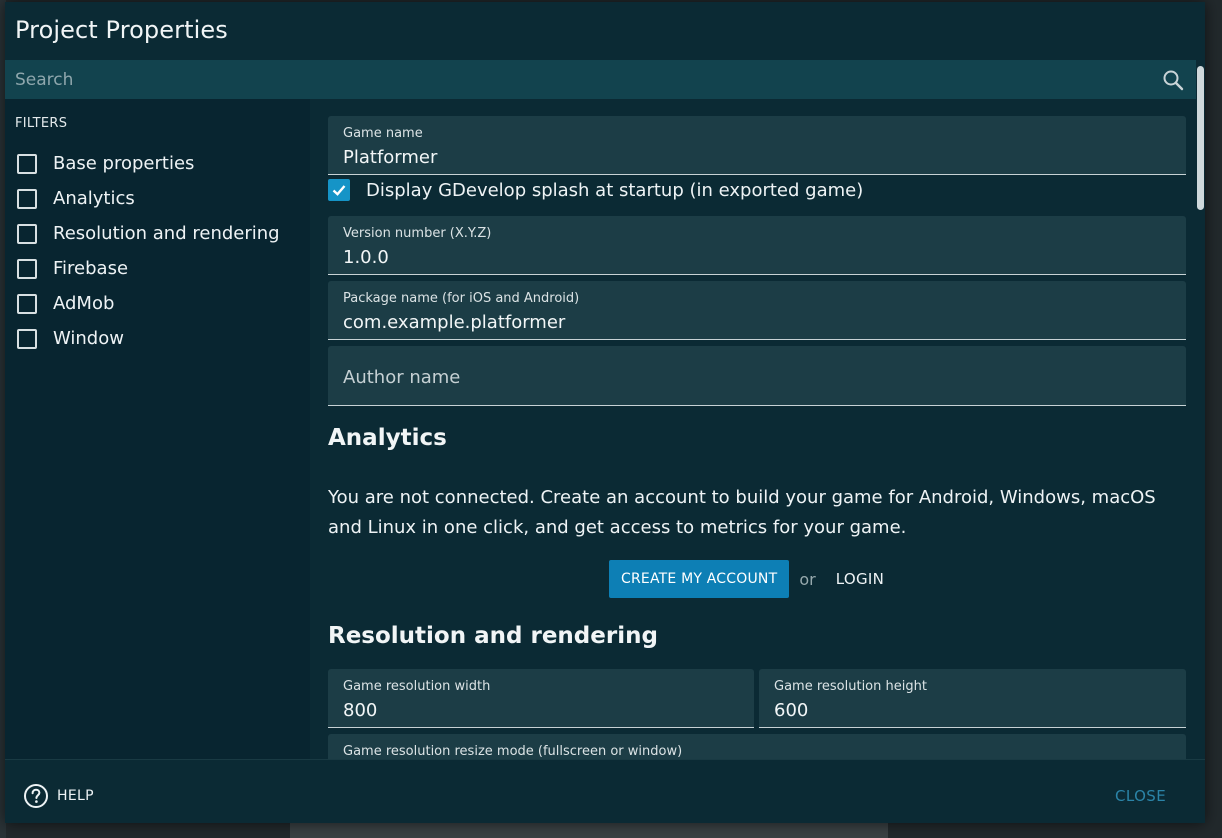 The image size is (1222, 838). I want to click on close-button: CLOSE, so click(1140, 796).